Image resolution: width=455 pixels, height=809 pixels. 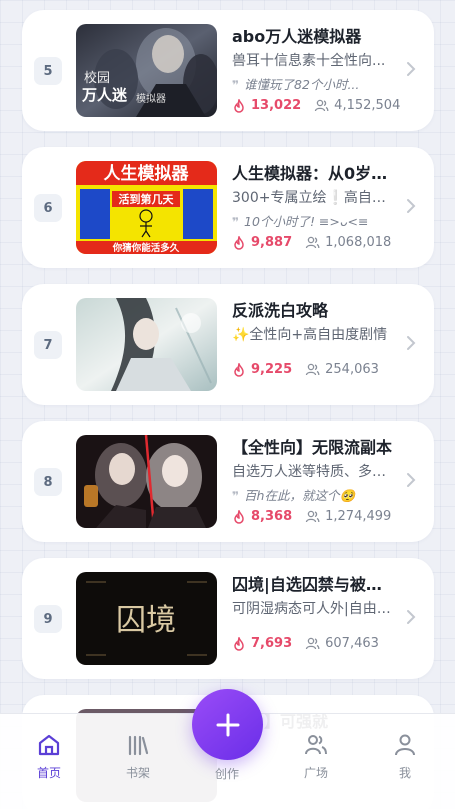 What do you see at coordinates (226, 774) in the screenshot?
I see `create-label: 创作` at bounding box center [226, 774].